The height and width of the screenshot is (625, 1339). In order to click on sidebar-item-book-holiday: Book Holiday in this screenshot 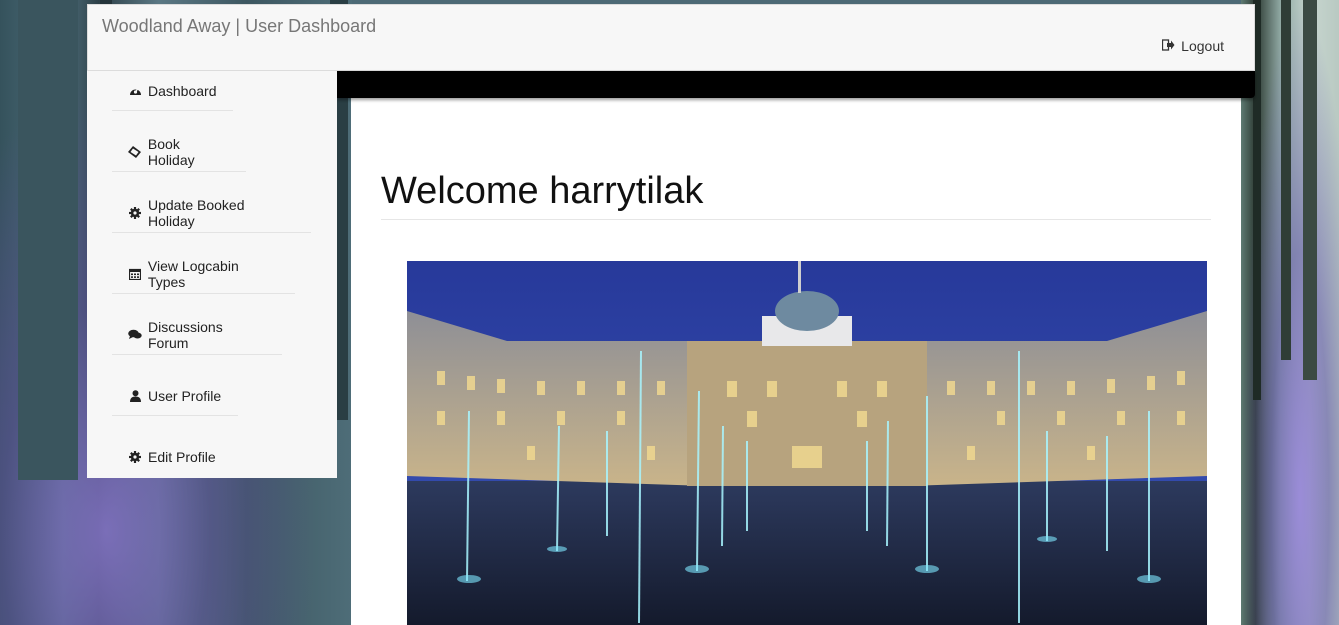, I will do `click(179, 152)`.